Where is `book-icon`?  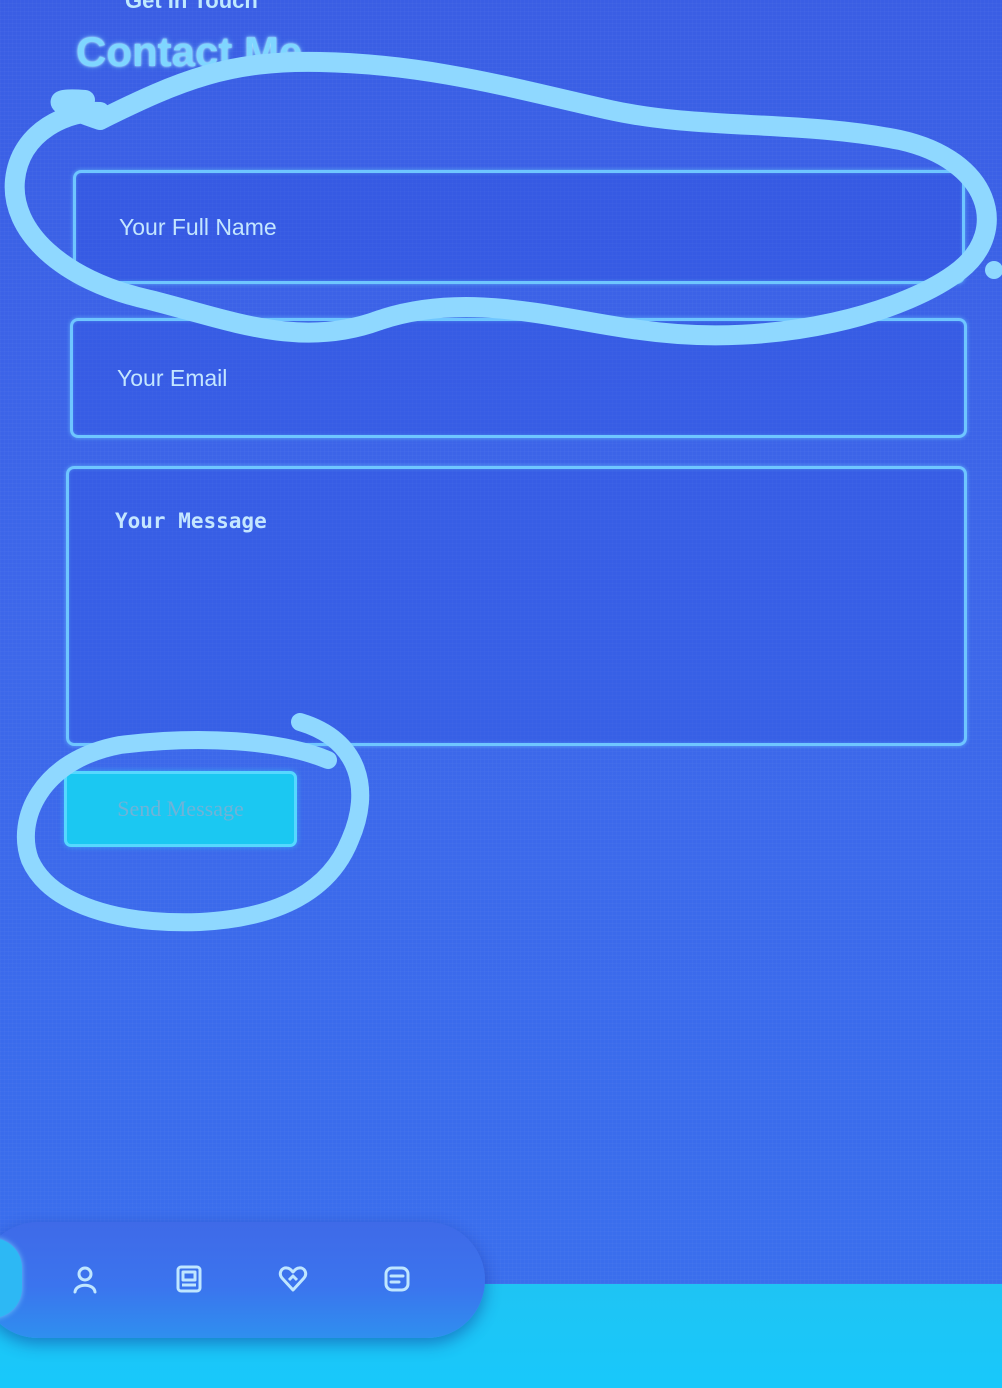
book-icon is located at coordinates (189, 1279).